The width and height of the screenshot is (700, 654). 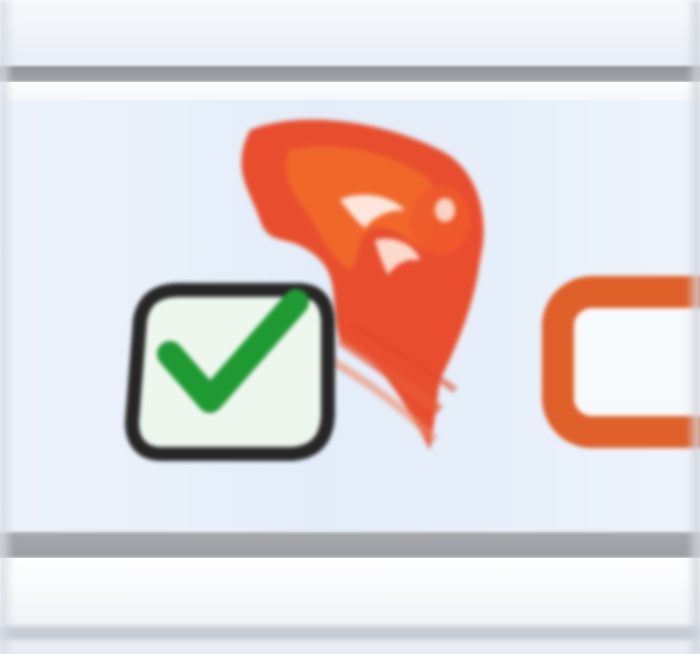 I want to click on right-edge, so click(x=693, y=327).